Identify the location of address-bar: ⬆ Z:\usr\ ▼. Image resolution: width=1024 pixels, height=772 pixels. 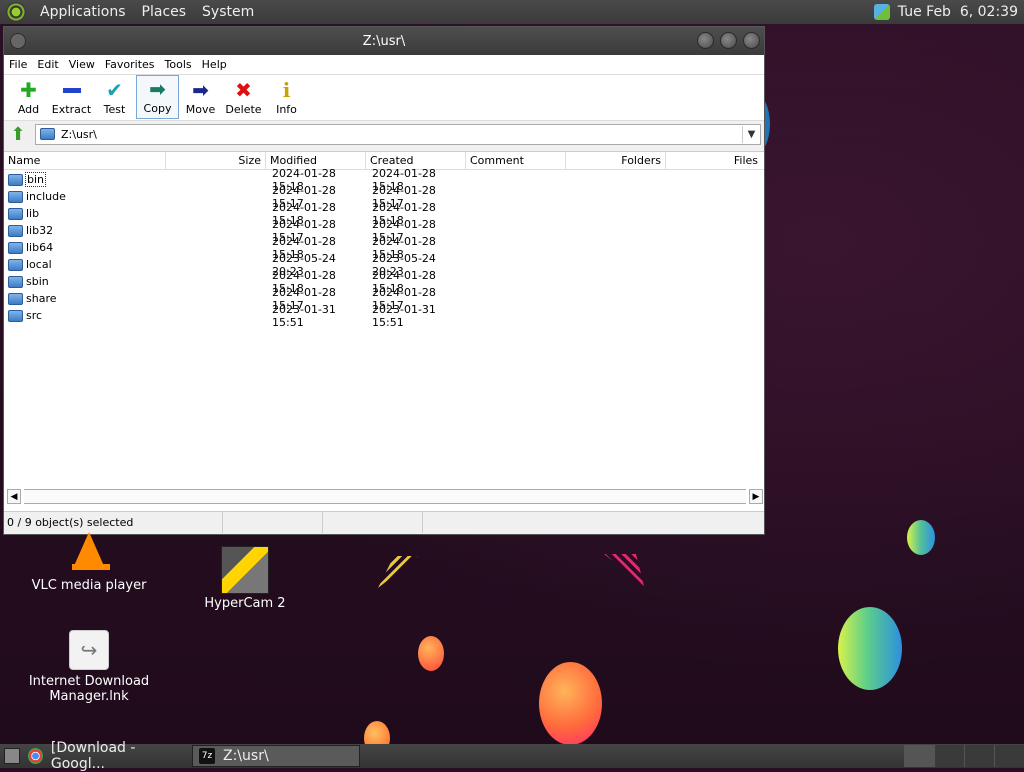
(384, 134).